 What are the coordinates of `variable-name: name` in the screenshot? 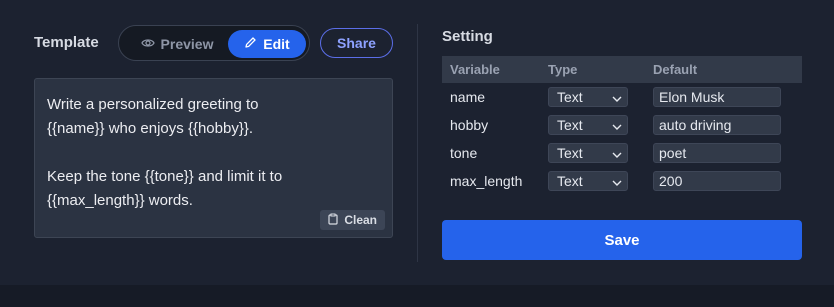 It's located at (468, 97).